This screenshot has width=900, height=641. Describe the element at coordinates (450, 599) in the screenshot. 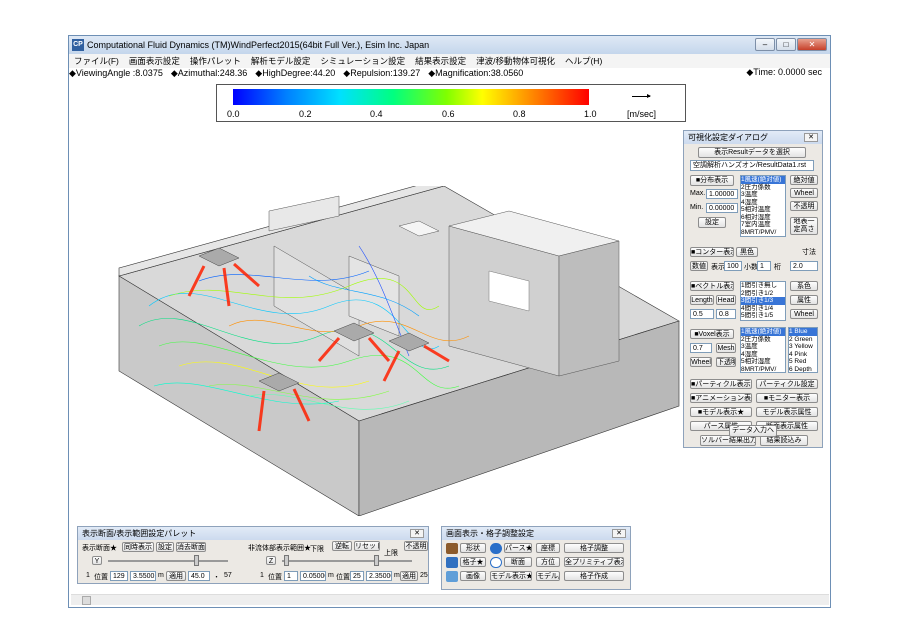

I see `horizontal-scrollbar` at that location.